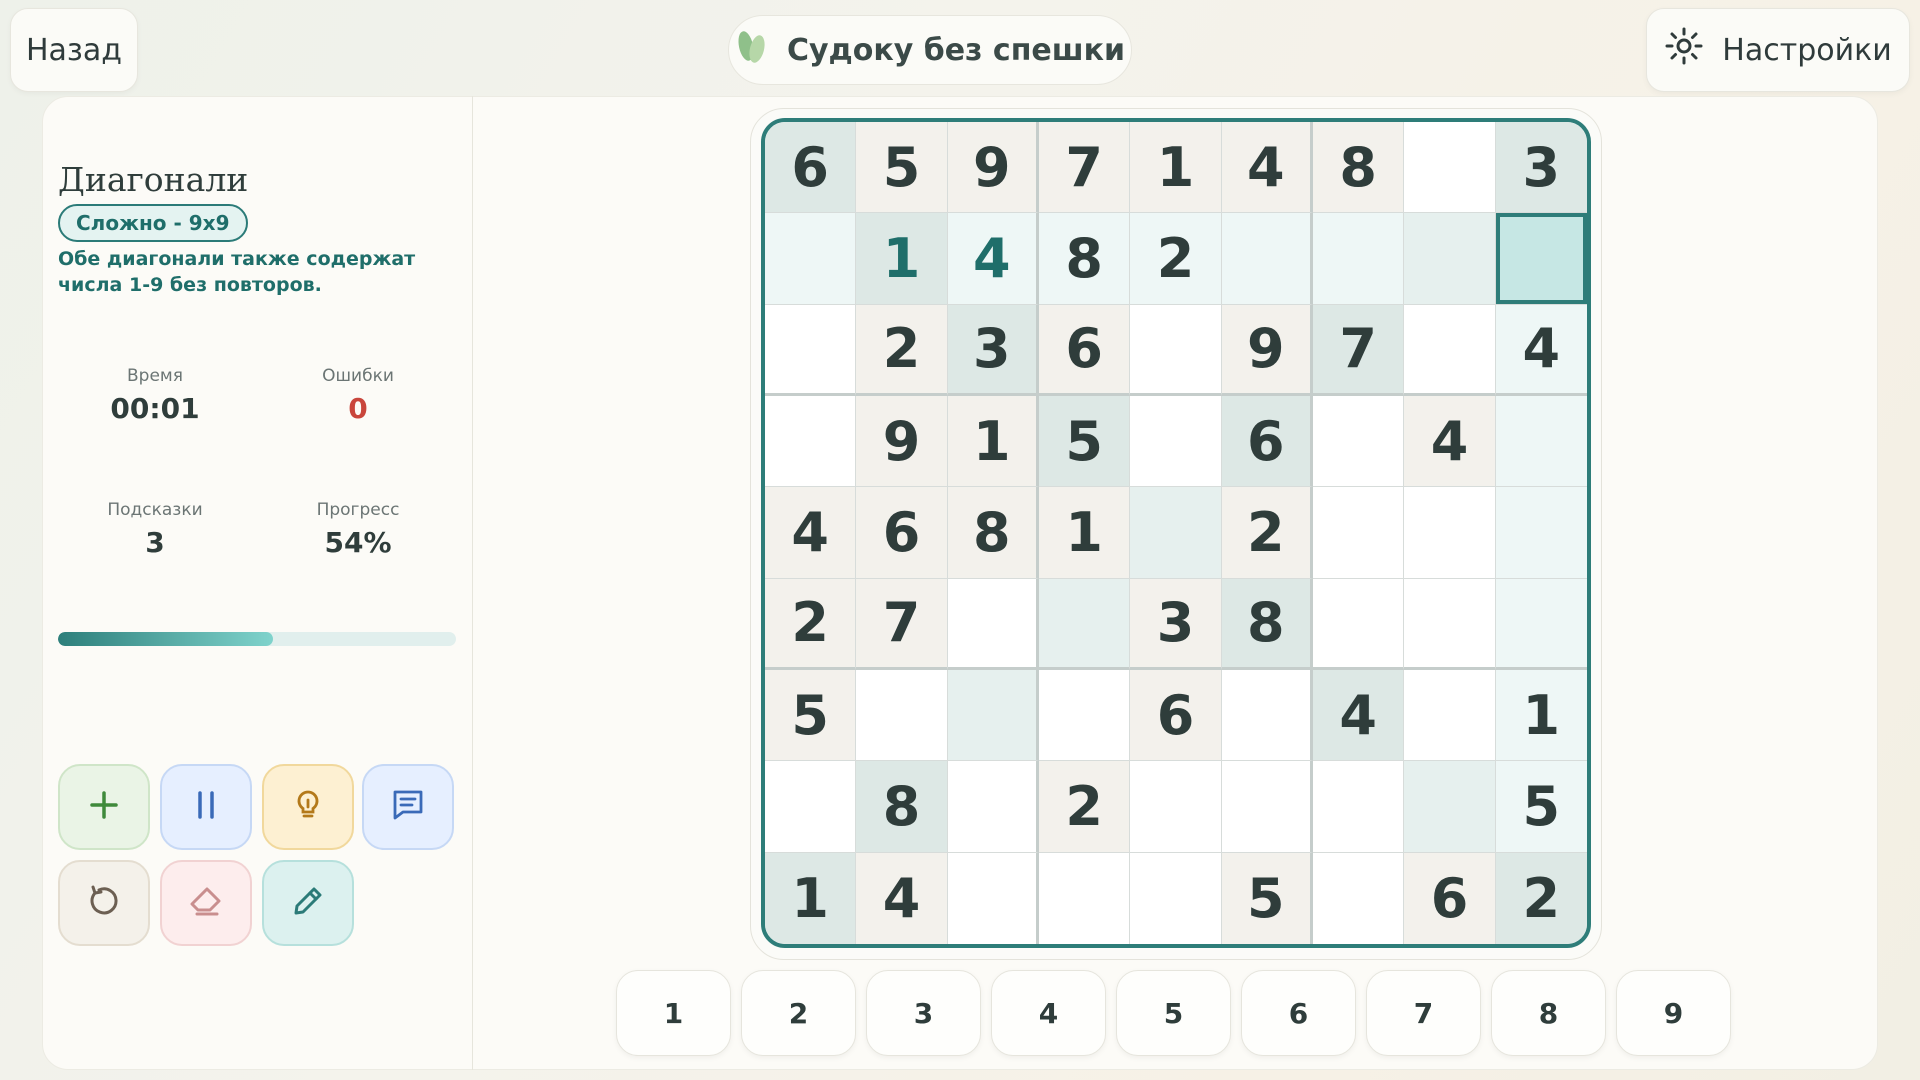  I want to click on sudoku-cell-r3c2: 2, so click(902, 350).